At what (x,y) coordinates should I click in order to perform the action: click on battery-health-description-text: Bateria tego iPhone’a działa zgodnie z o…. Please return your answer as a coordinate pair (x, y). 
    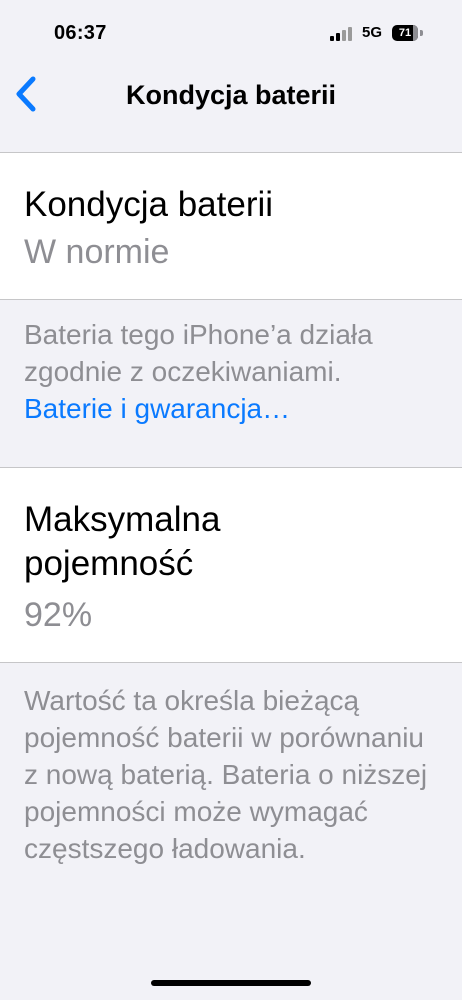
    Looking at the image, I should click on (198, 353).